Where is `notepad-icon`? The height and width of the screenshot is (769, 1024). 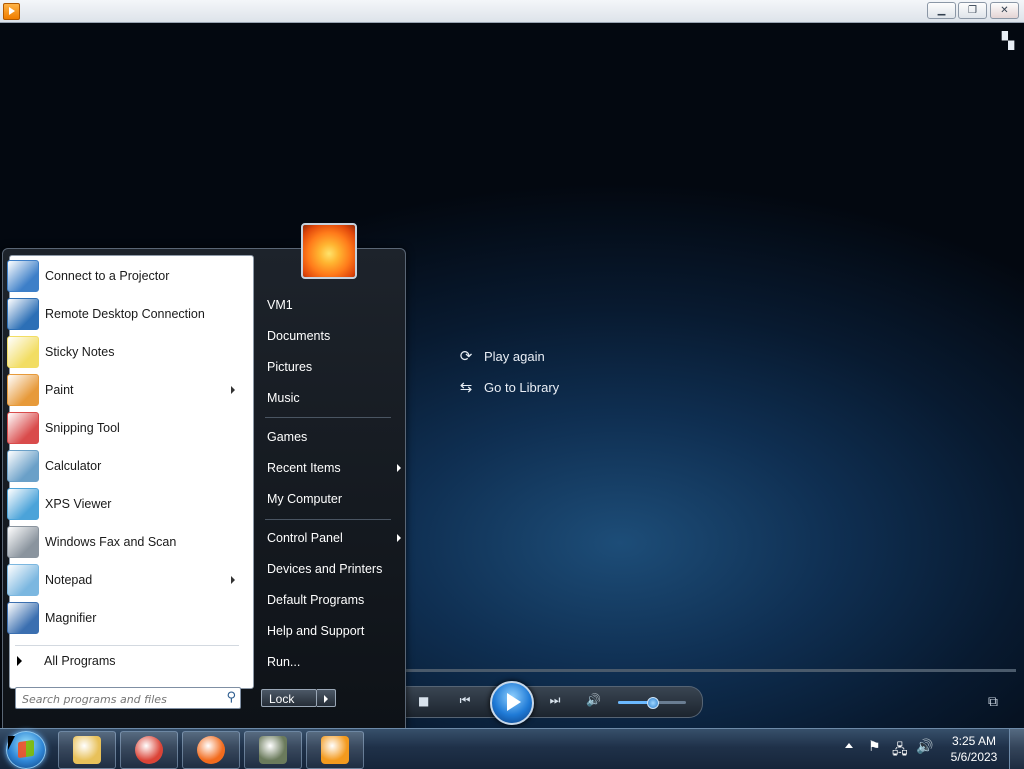
notepad-icon is located at coordinates (23, 580).